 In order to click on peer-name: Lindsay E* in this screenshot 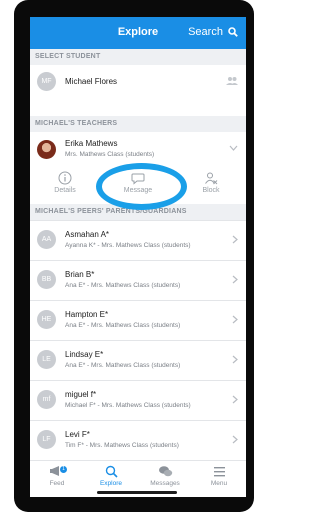, I will do `click(84, 354)`.